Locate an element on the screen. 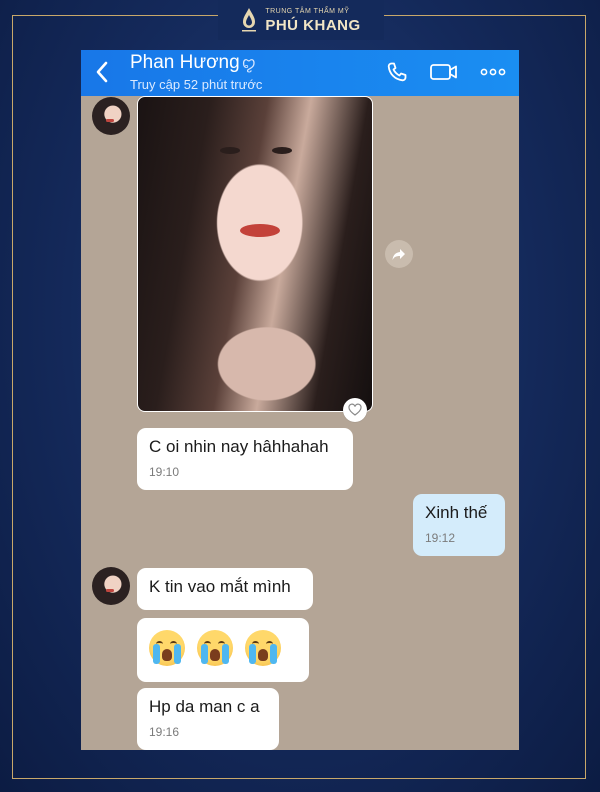  brand-logo-icon is located at coordinates (249, 20).